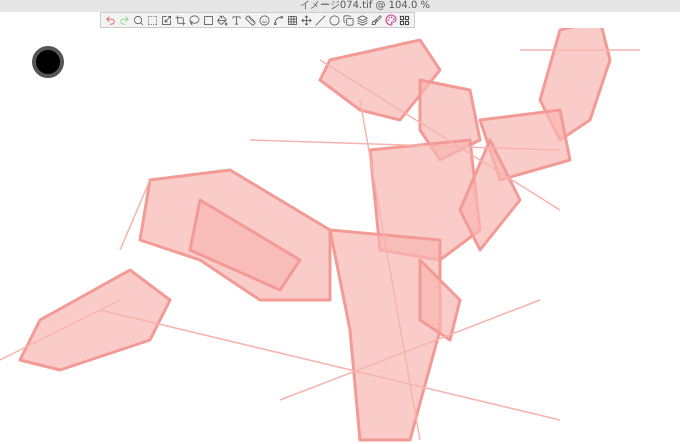  Describe the element at coordinates (208, 20) in the screenshot. I see `rectangle-icon` at that location.